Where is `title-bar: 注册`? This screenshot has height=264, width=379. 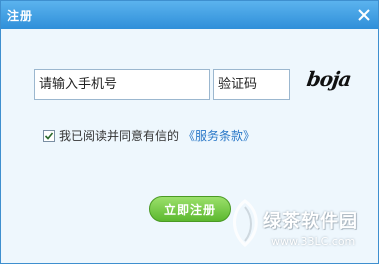 title-bar: 注册 is located at coordinates (189, 15).